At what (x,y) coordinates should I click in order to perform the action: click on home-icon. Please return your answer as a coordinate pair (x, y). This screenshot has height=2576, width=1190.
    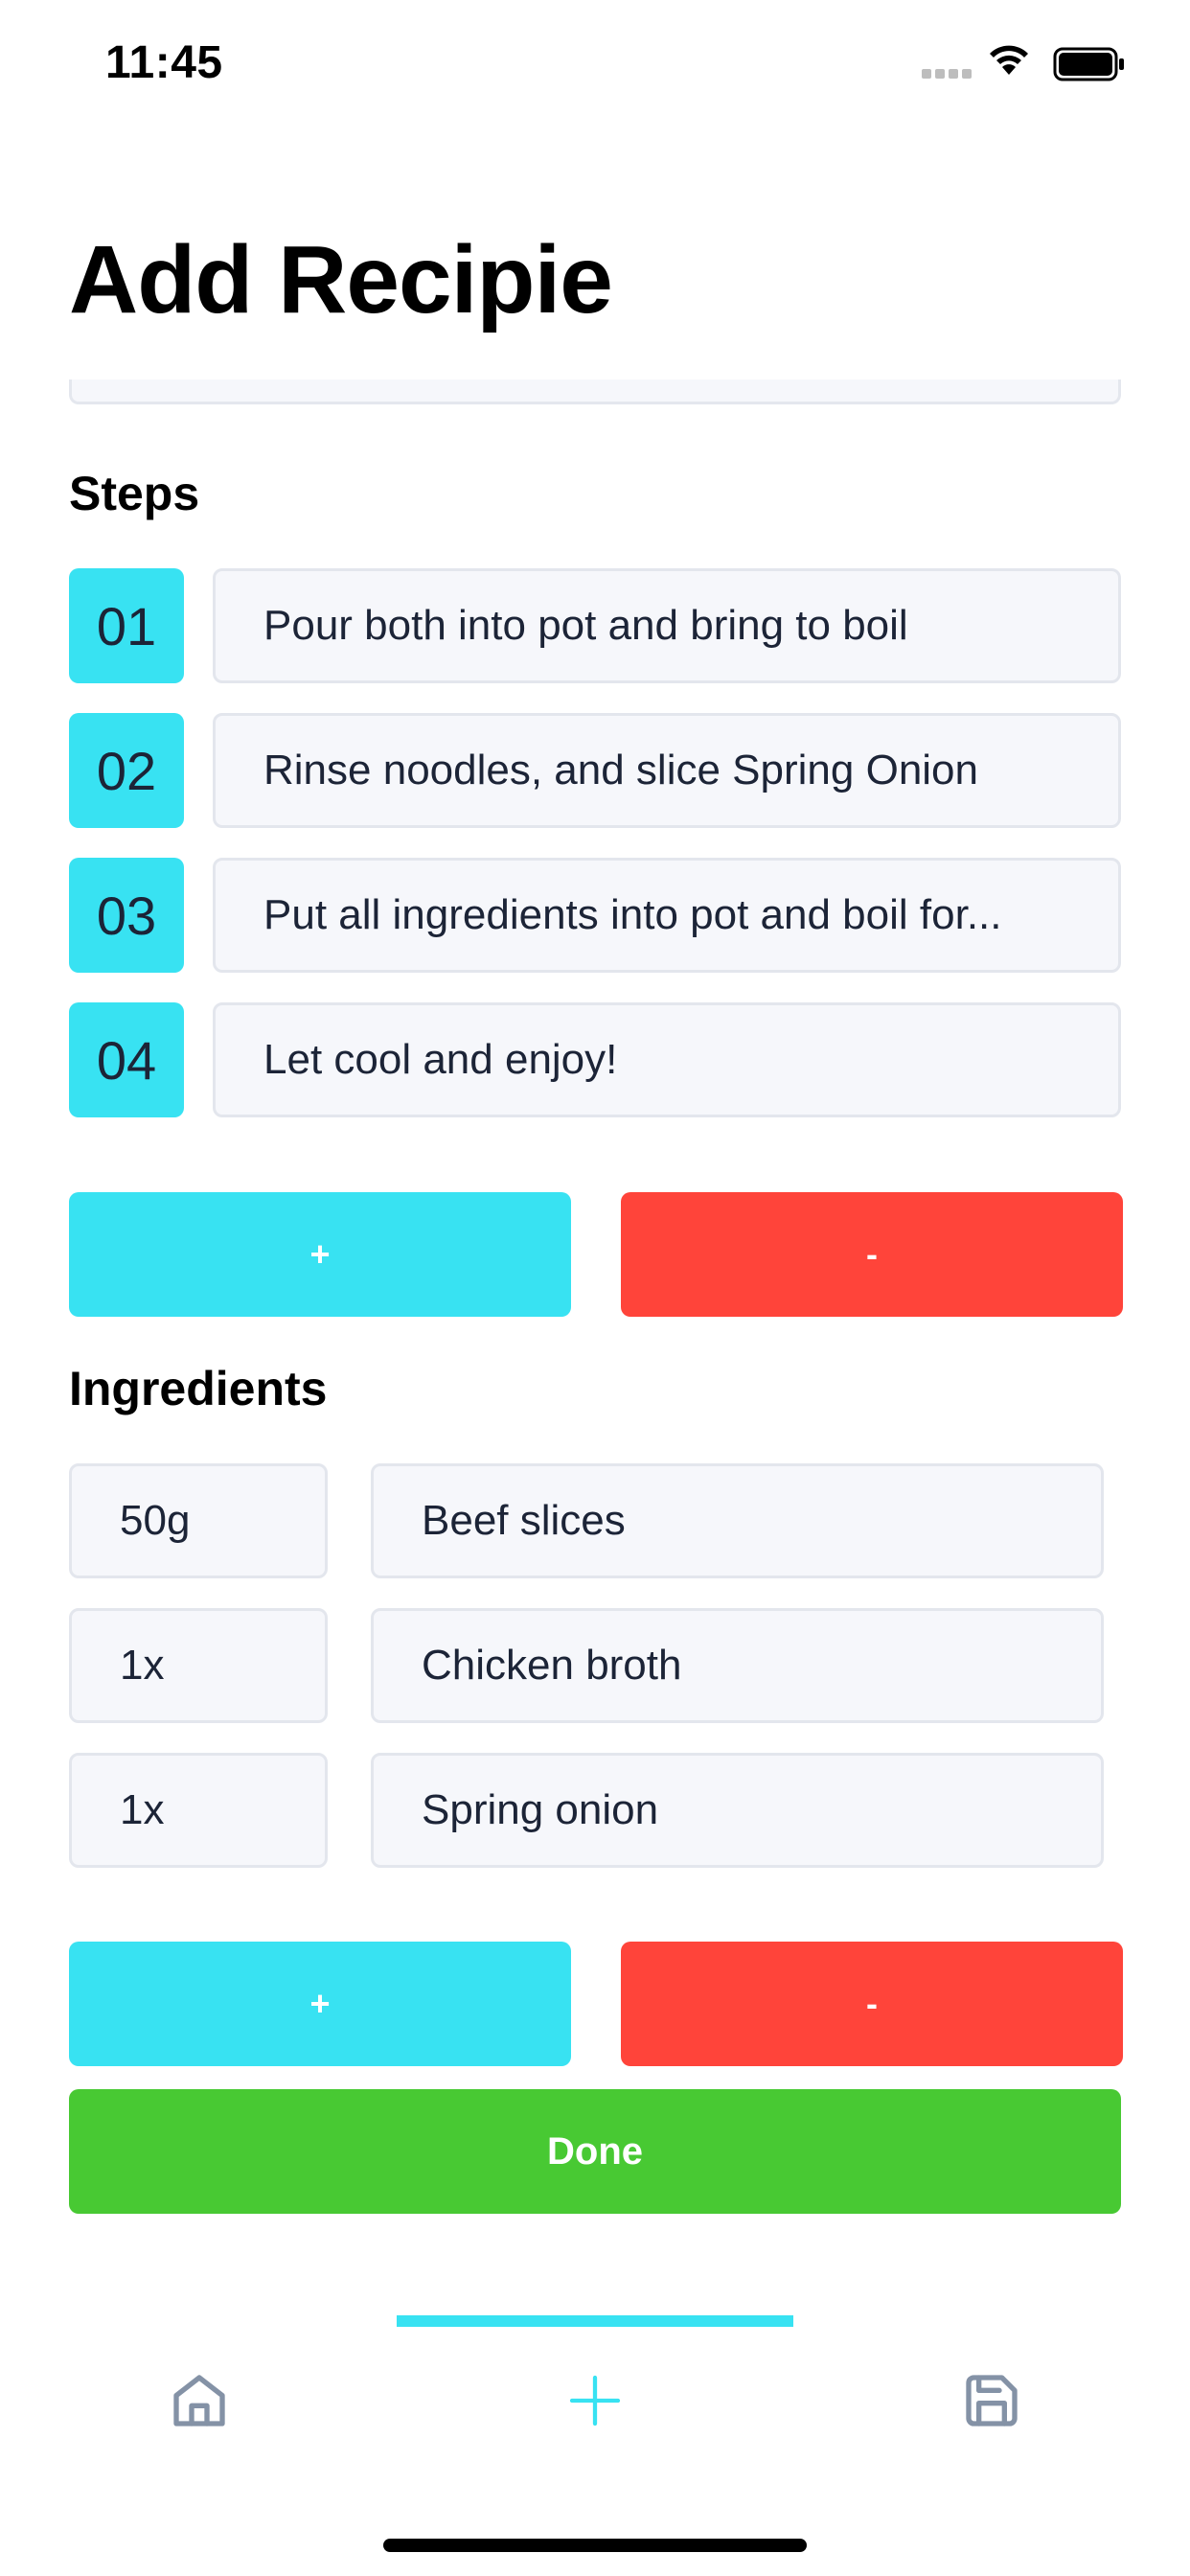
    Looking at the image, I should click on (199, 2400).